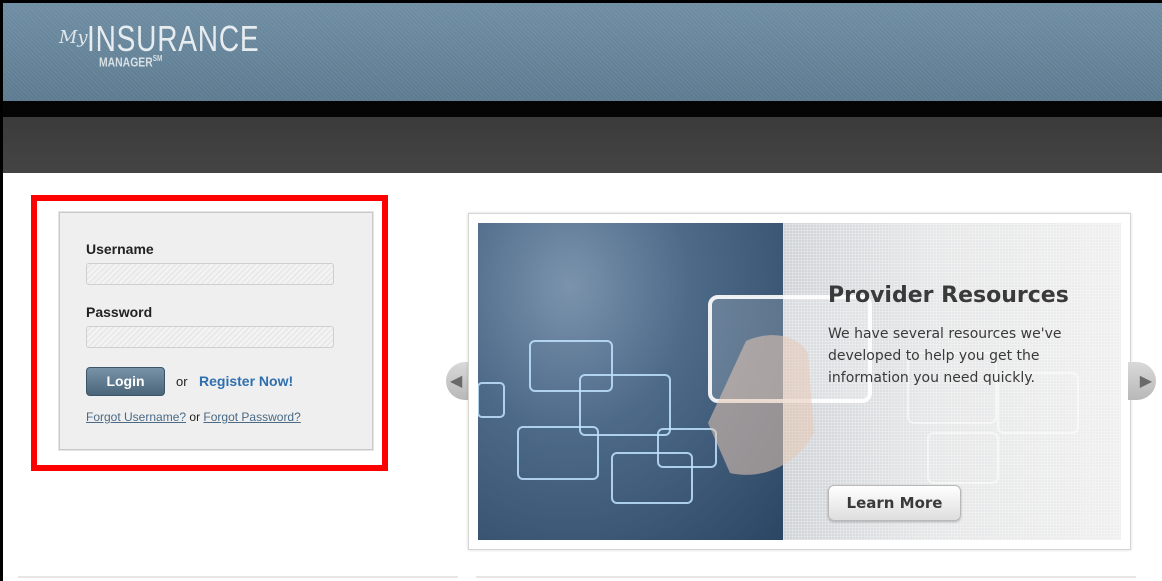  I want to click on or-text: or, so click(182, 381).